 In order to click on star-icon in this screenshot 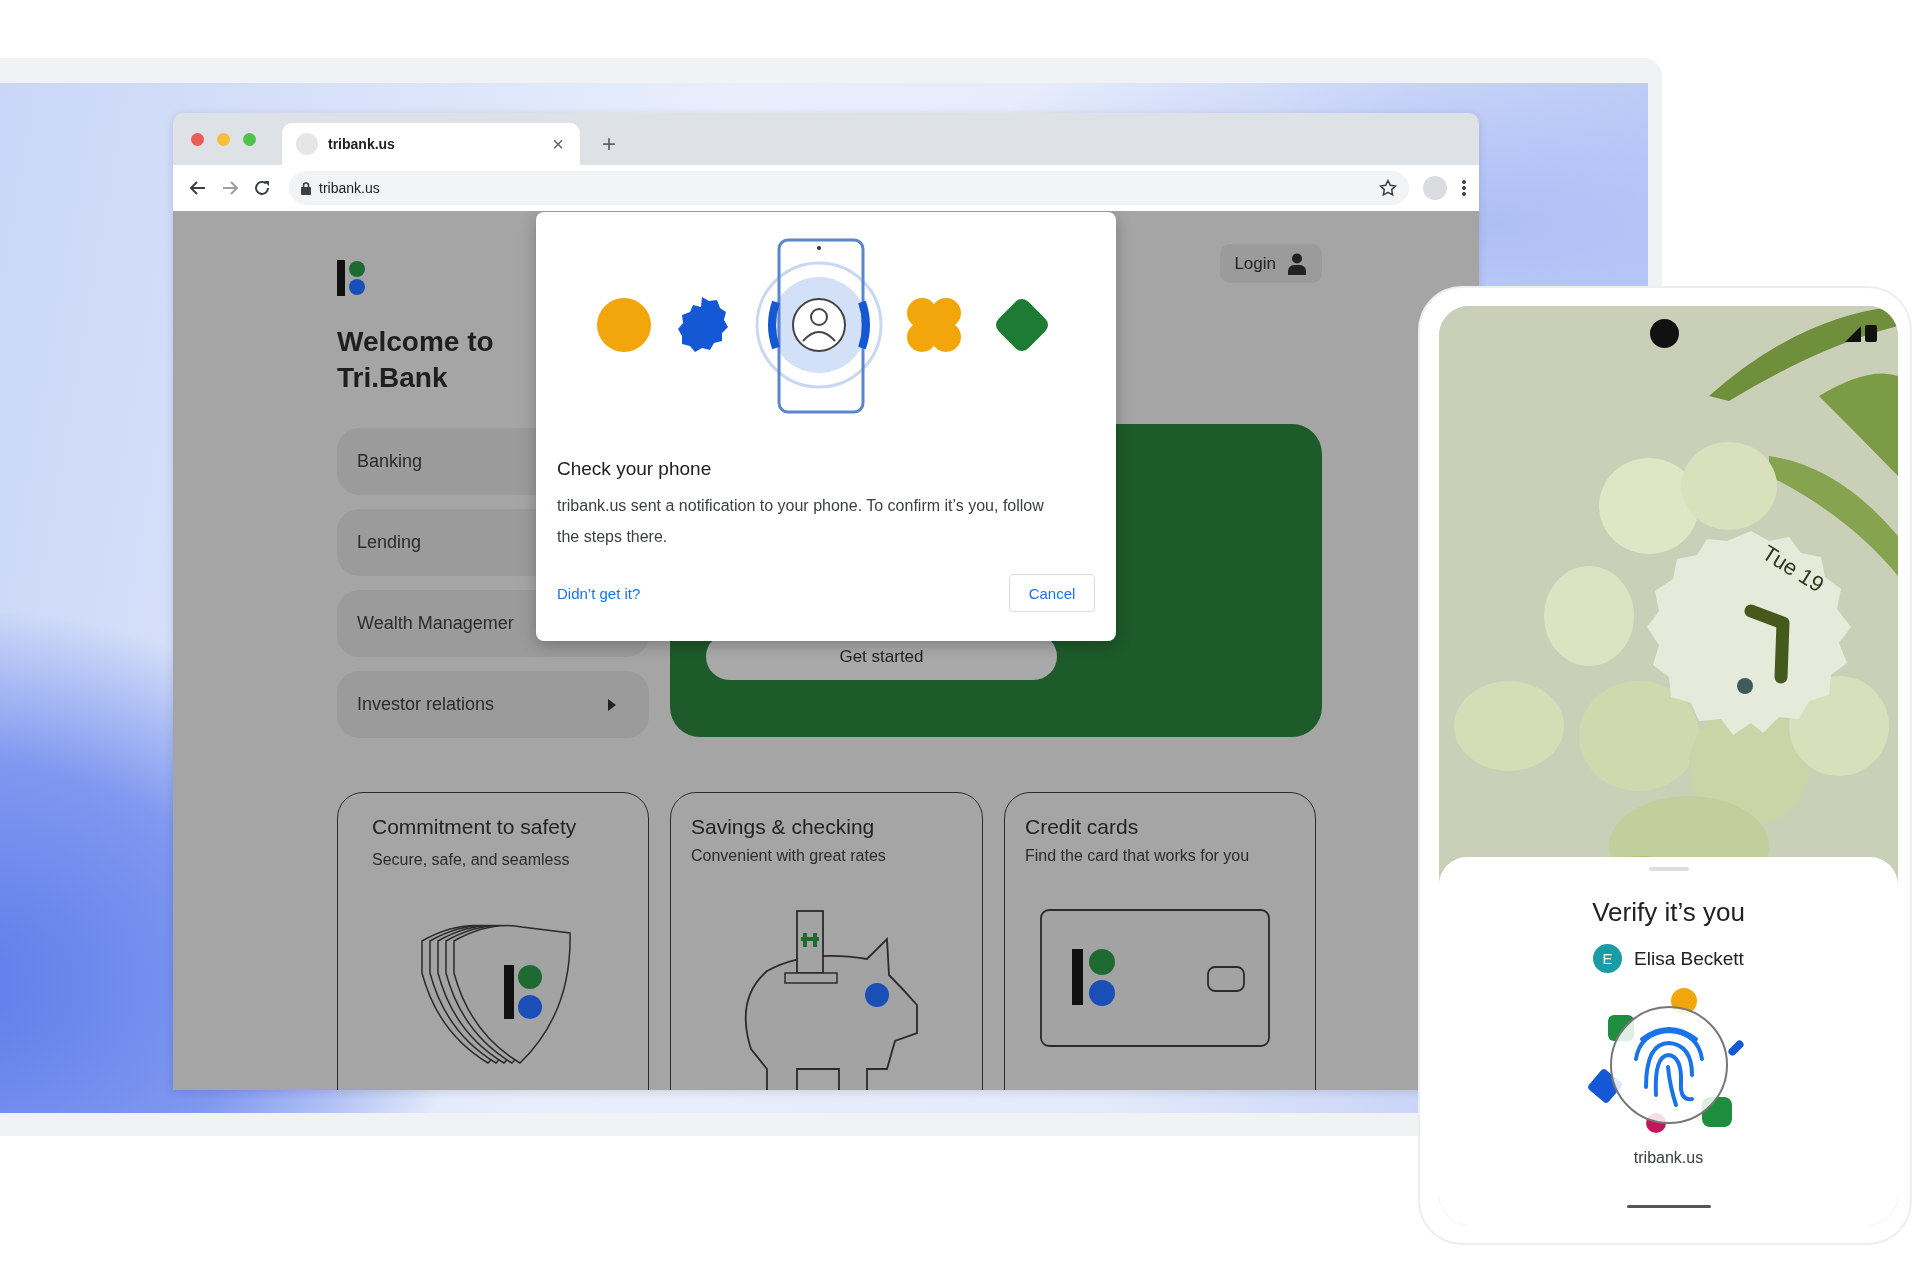, I will do `click(1388, 188)`.